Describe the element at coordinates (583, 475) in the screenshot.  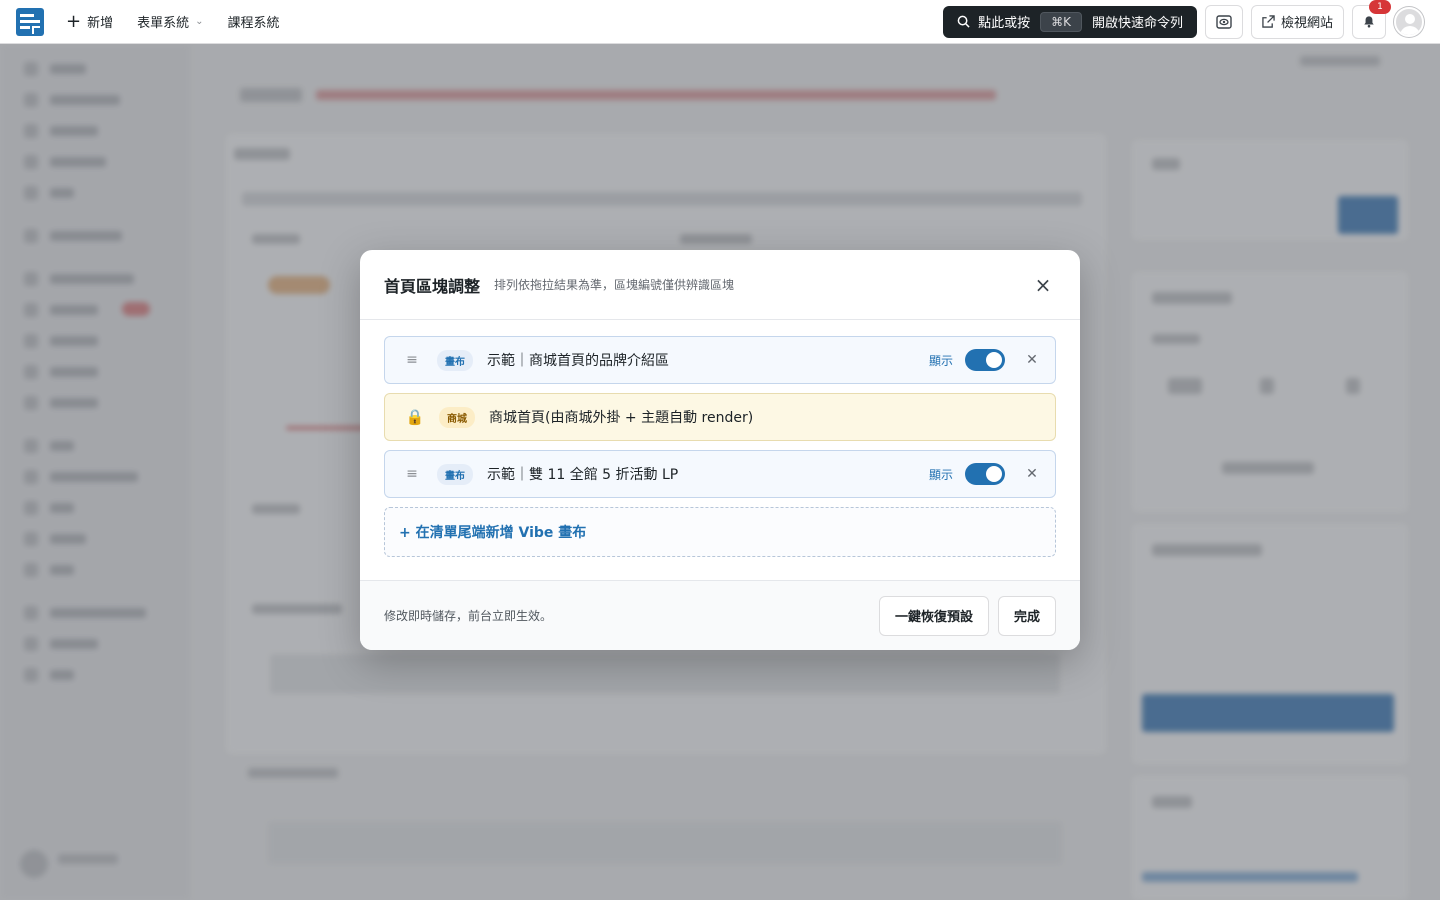
I see `block-title: 示範｜雙 11 全館 5 折活動 LP` at that location.